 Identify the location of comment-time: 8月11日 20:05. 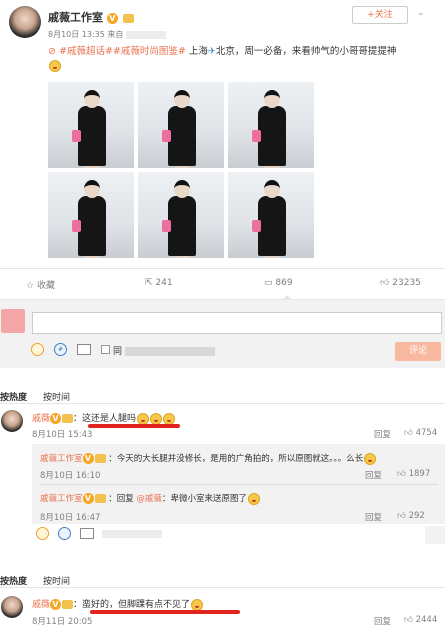
(62, 622).